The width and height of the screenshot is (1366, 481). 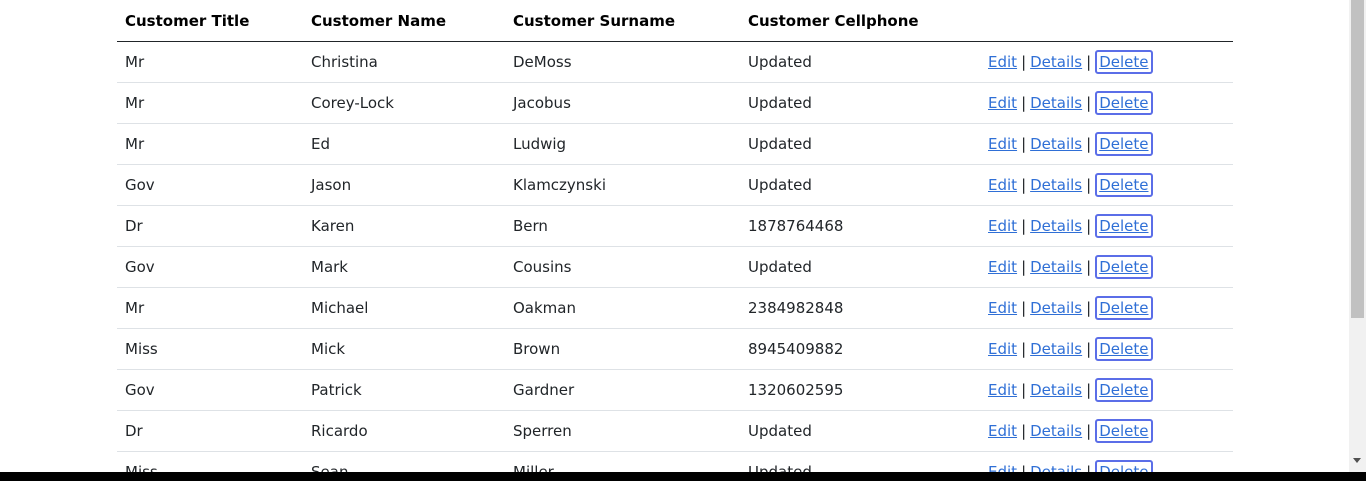 What do you see at coordinates (404, 349) in the screenshot?
I see `customer-name-cell: Mick` at bounding box center [404, 349].